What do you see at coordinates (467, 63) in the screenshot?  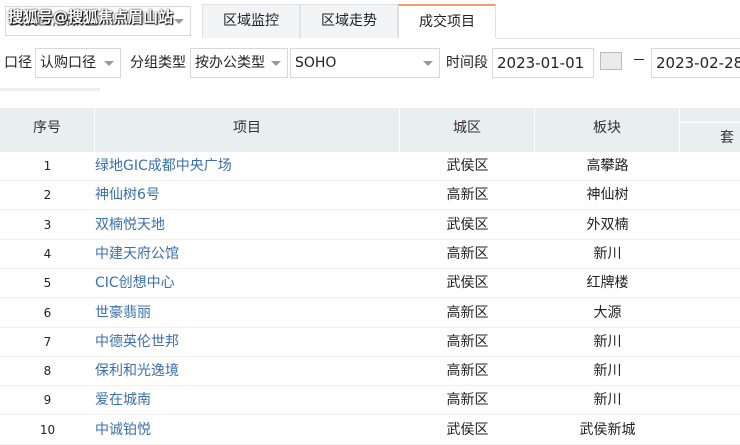 I see `period-label: 时间段` at bounding box center [467, 63].